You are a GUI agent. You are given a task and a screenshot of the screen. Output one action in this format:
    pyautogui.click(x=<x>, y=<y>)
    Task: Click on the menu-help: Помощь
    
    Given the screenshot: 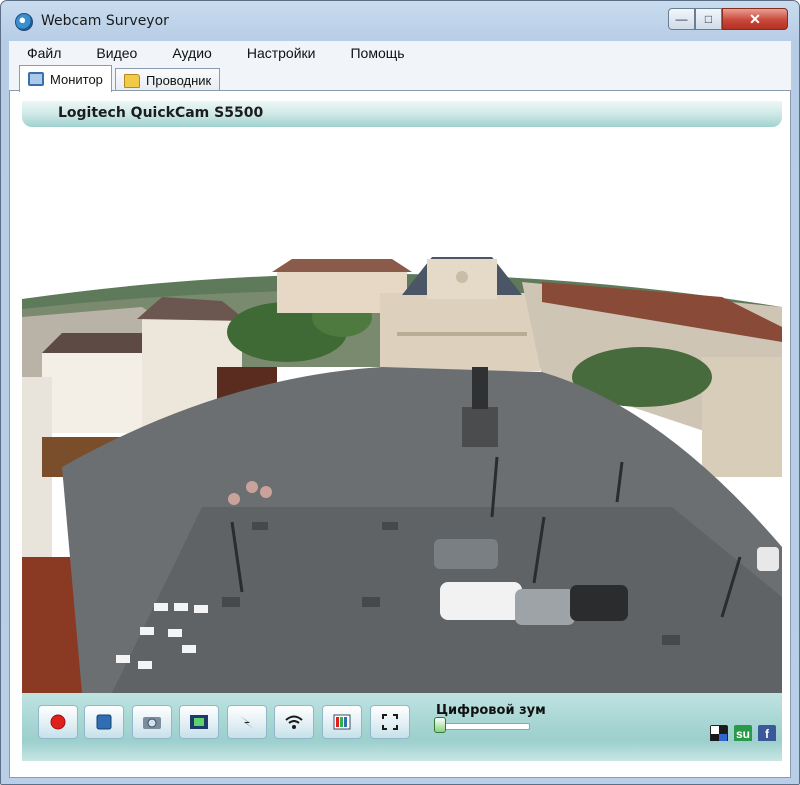 What is the action you would take?
    pyautogui.click(x=375, y=53)
    